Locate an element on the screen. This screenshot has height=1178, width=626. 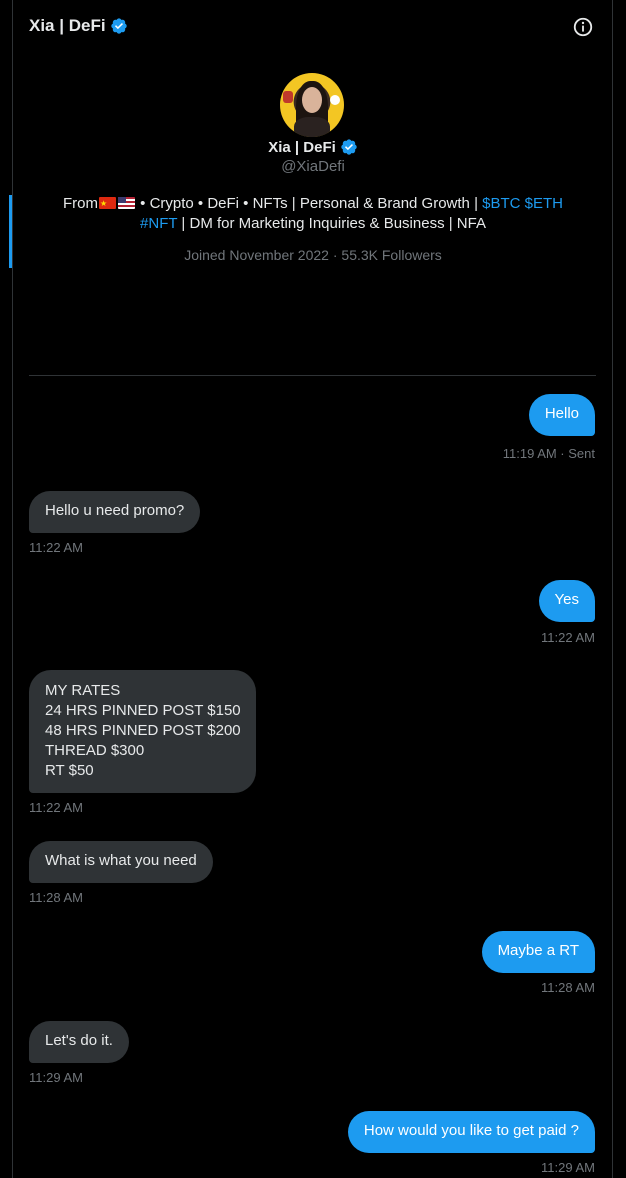
message-bubble-received: Hello u need promo? is located at coordinates (115, 512).